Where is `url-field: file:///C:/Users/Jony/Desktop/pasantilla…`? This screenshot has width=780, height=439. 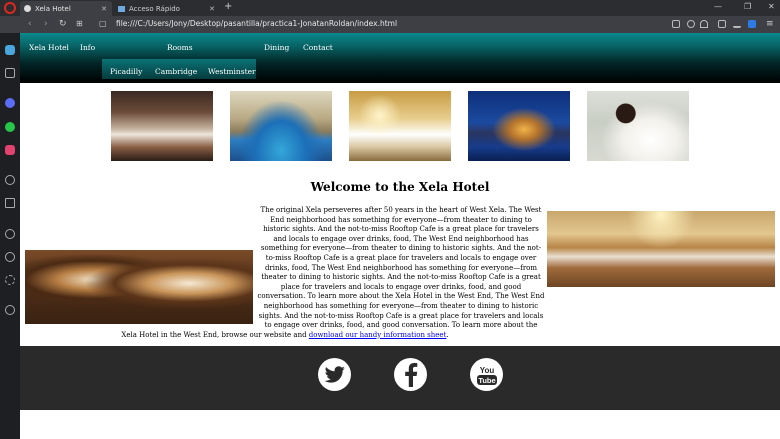
url-field: file:///C:/Users/Jony/Desktop/pasantilla… is located at coordinates (256, 23).